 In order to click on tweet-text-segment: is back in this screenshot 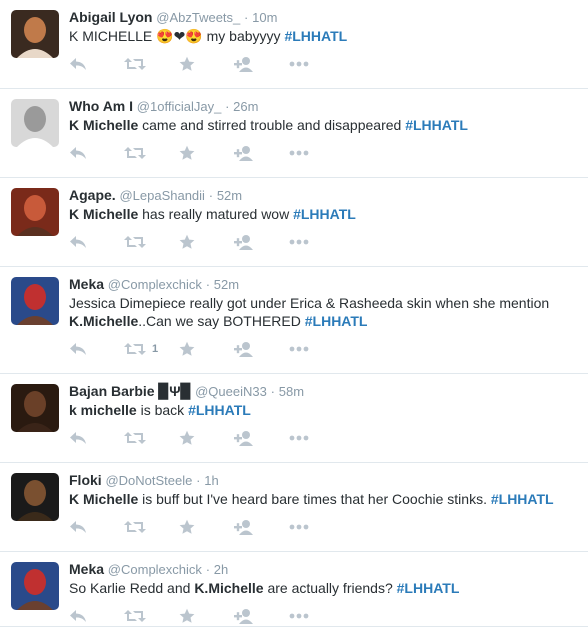, I will do `click(162, 410)`.